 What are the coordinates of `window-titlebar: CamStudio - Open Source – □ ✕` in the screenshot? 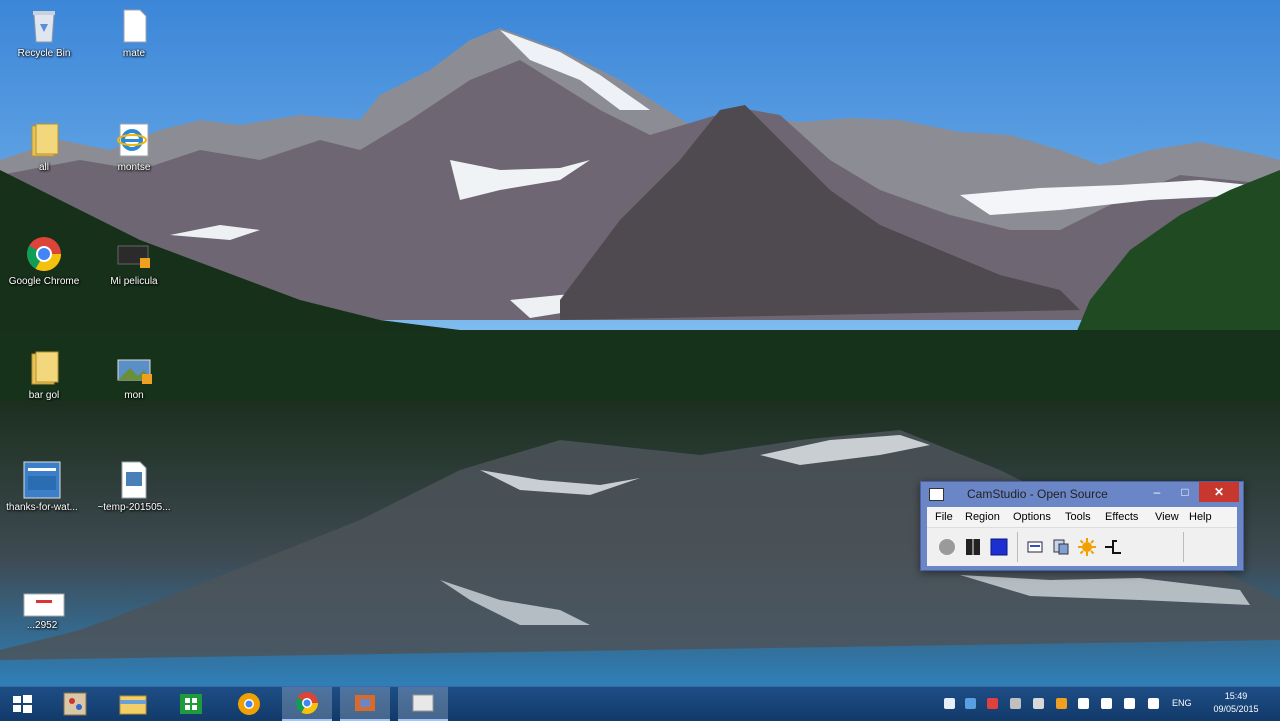 It's located at (1082, 494).